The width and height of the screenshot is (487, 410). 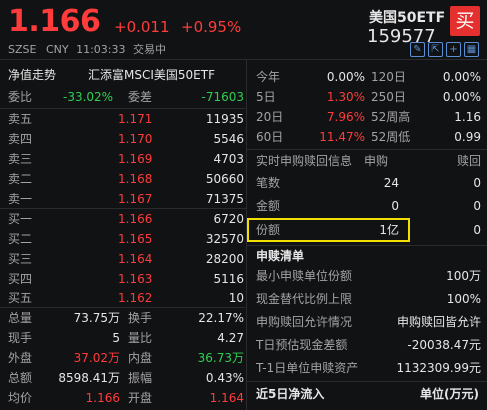 What do you see at coordinates (20, 119) in the screenshot?
I see `sell-level-label: 卖五` at bounding box center [20, 119].